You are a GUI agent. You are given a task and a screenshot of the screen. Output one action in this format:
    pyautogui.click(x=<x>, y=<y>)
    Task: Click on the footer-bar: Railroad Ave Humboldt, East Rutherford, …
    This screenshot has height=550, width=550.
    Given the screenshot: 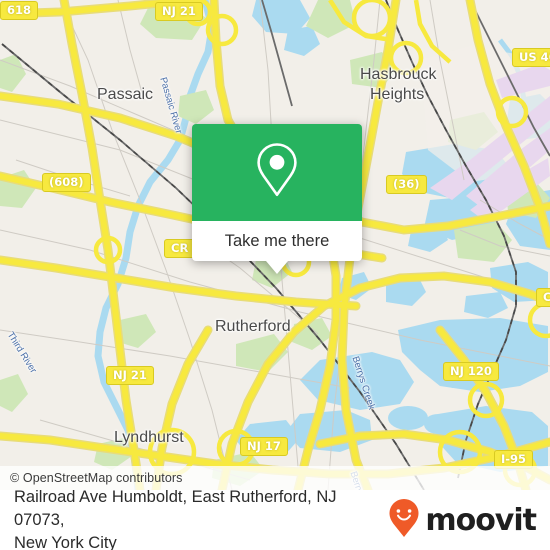 What is the action you would take?
    pyautogui.click(x=275, y=519)
    